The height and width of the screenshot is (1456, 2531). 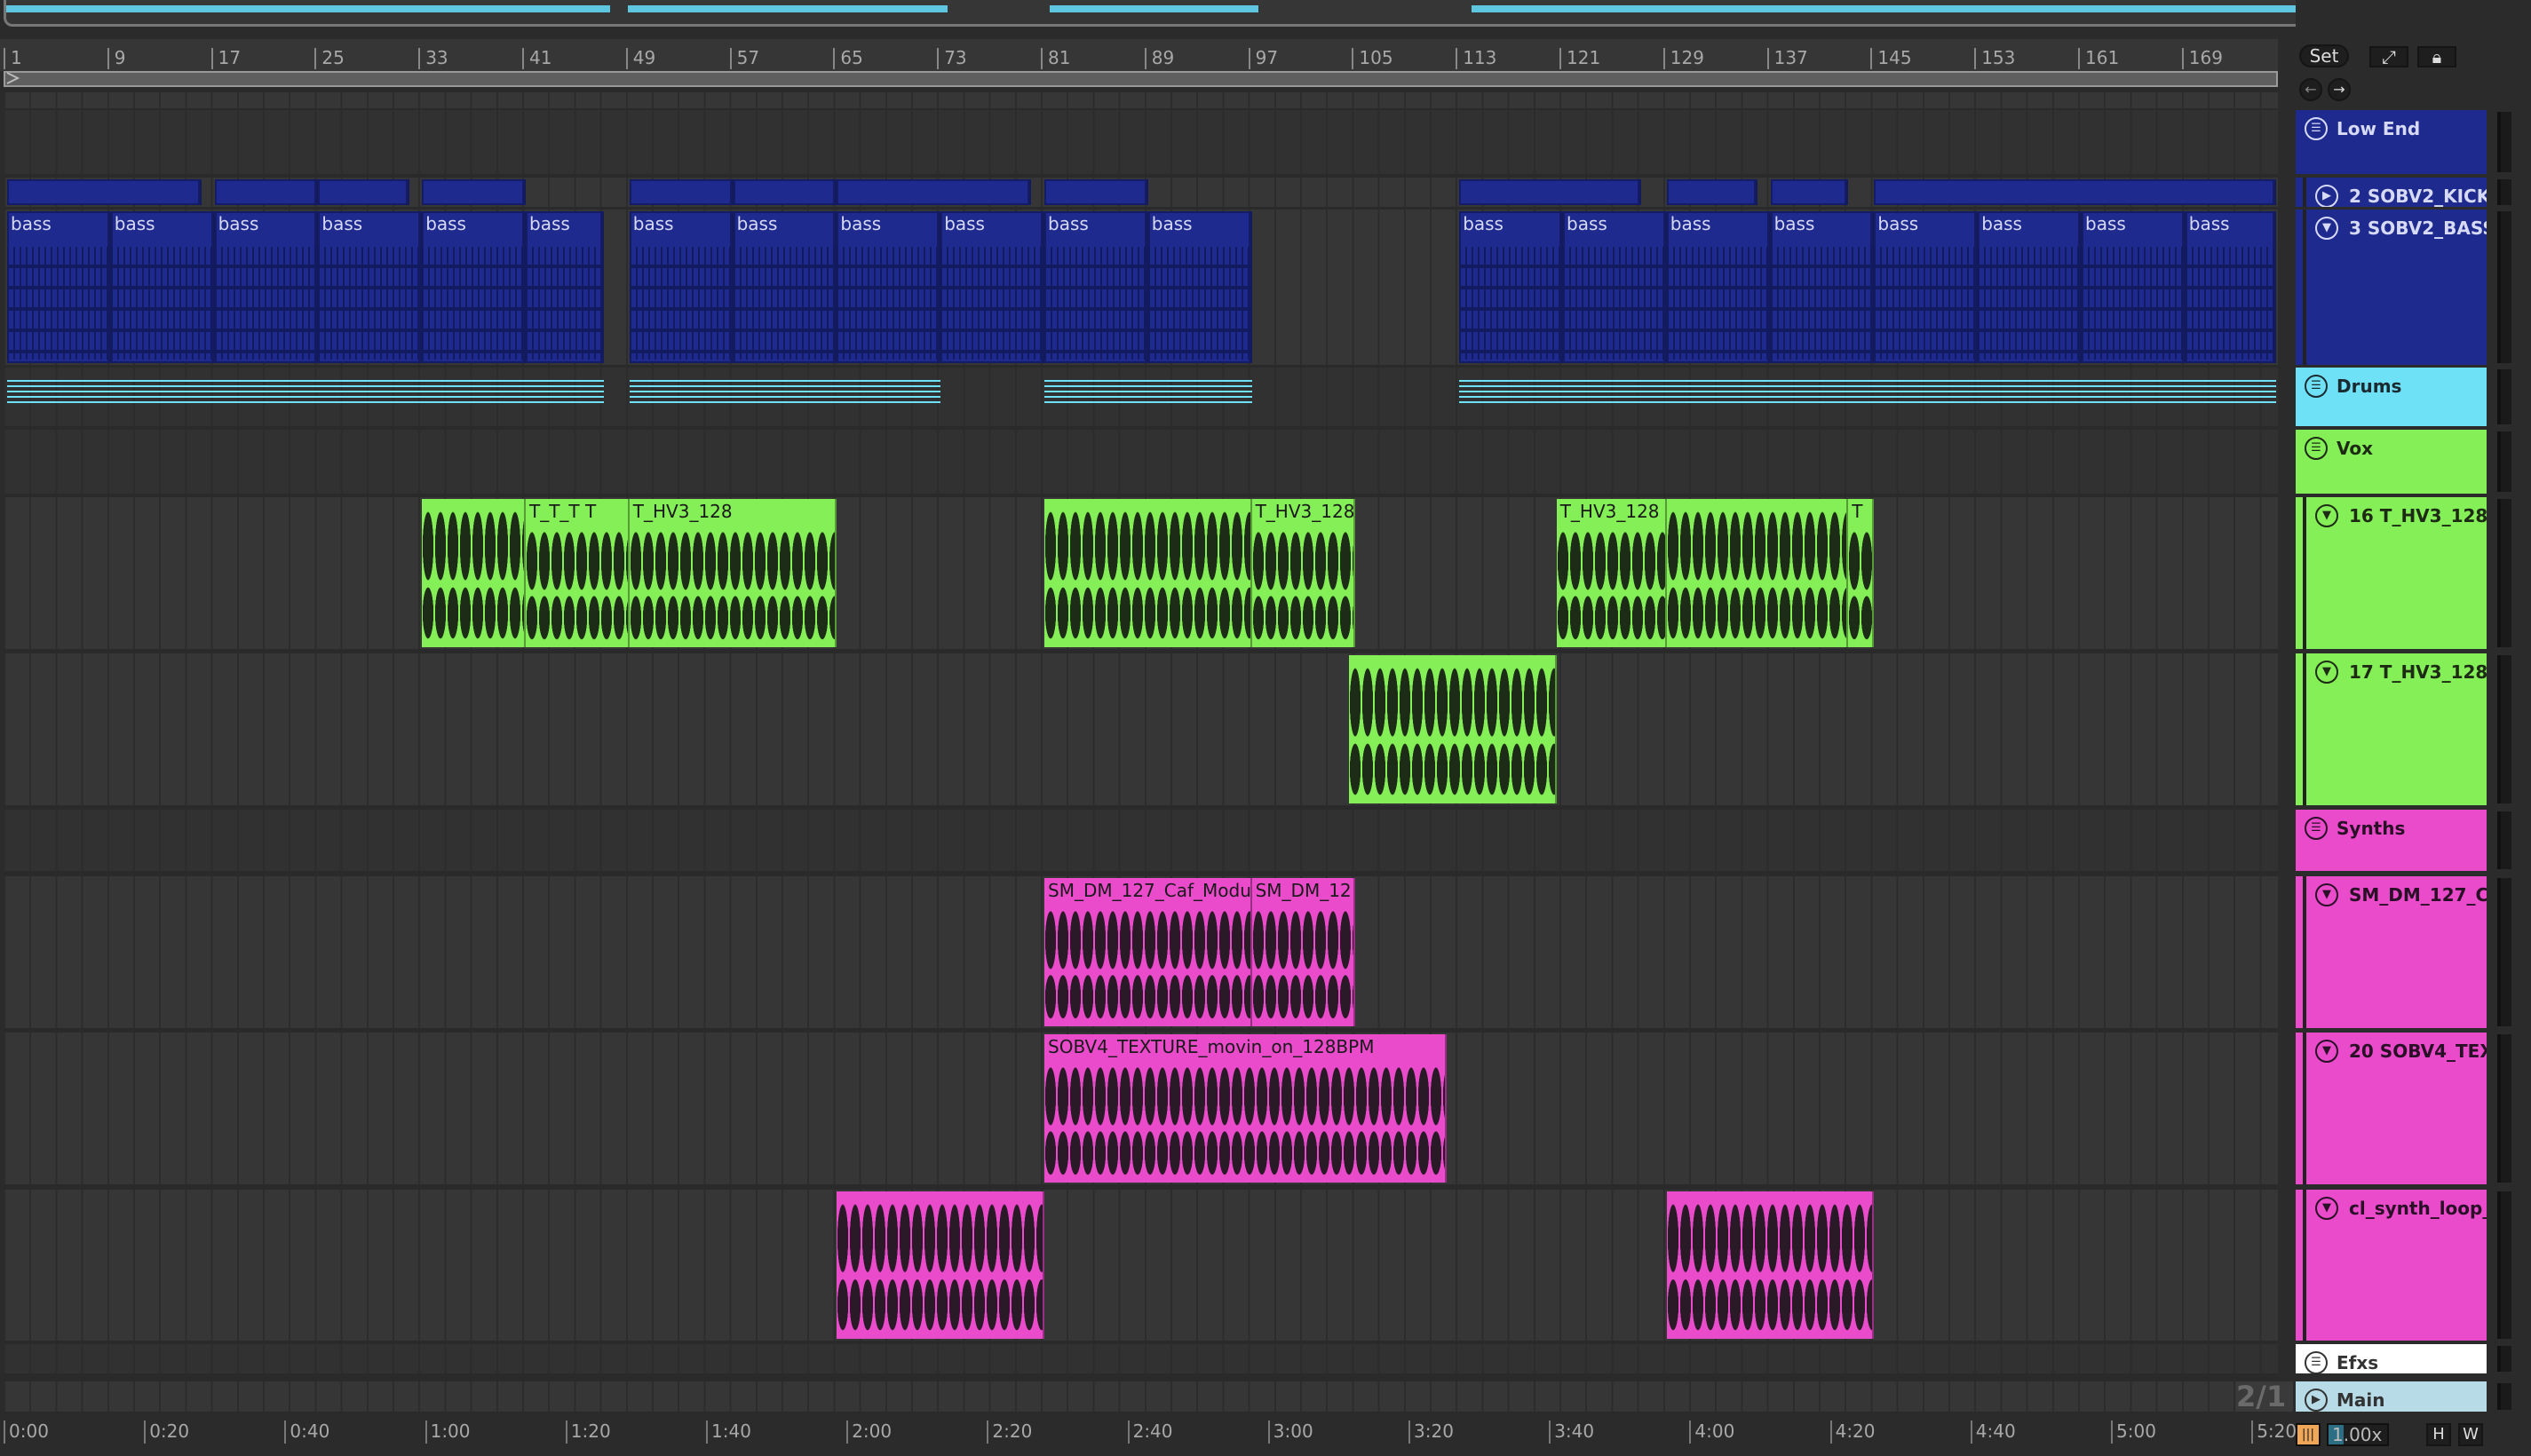 What do you see at coordinates (2391, 462) in the screenshot?
I see `track-header-vox: ☰ Vox` at bounding box center [2391, 462].